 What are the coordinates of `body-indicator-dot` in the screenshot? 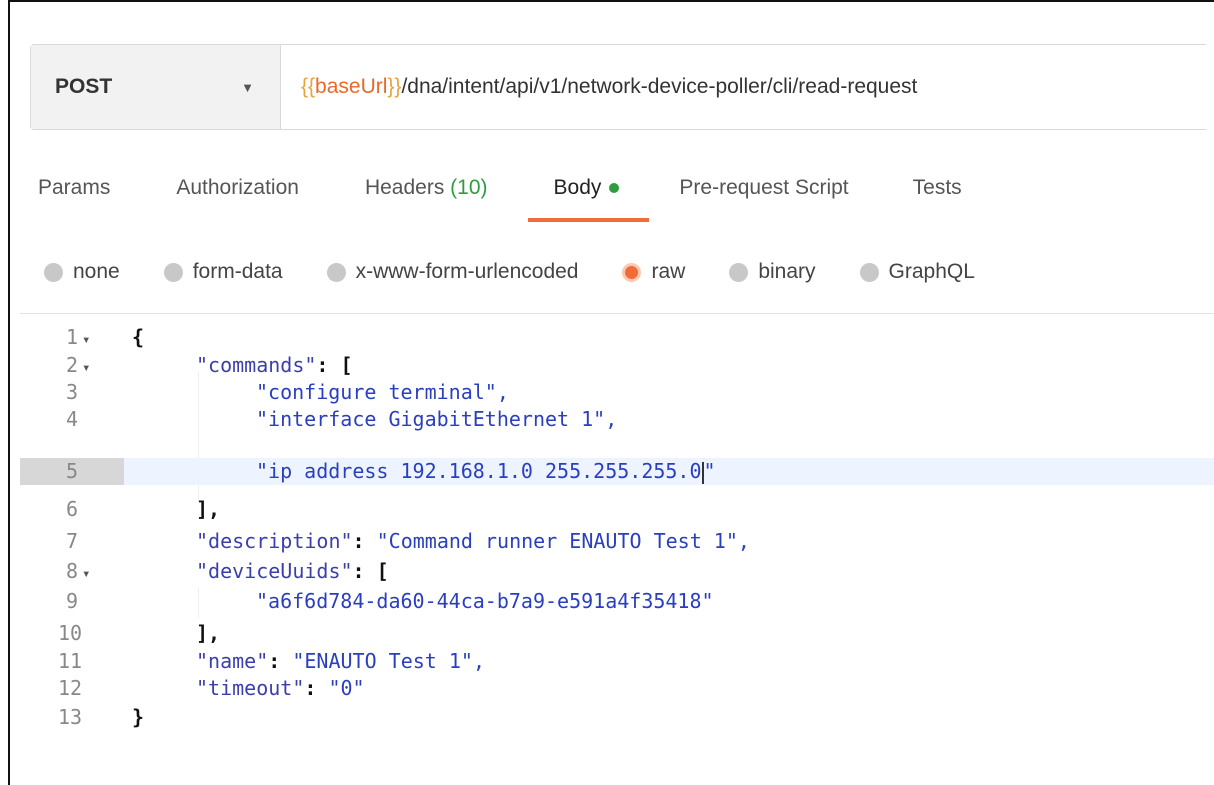 It's located at (614, 188).